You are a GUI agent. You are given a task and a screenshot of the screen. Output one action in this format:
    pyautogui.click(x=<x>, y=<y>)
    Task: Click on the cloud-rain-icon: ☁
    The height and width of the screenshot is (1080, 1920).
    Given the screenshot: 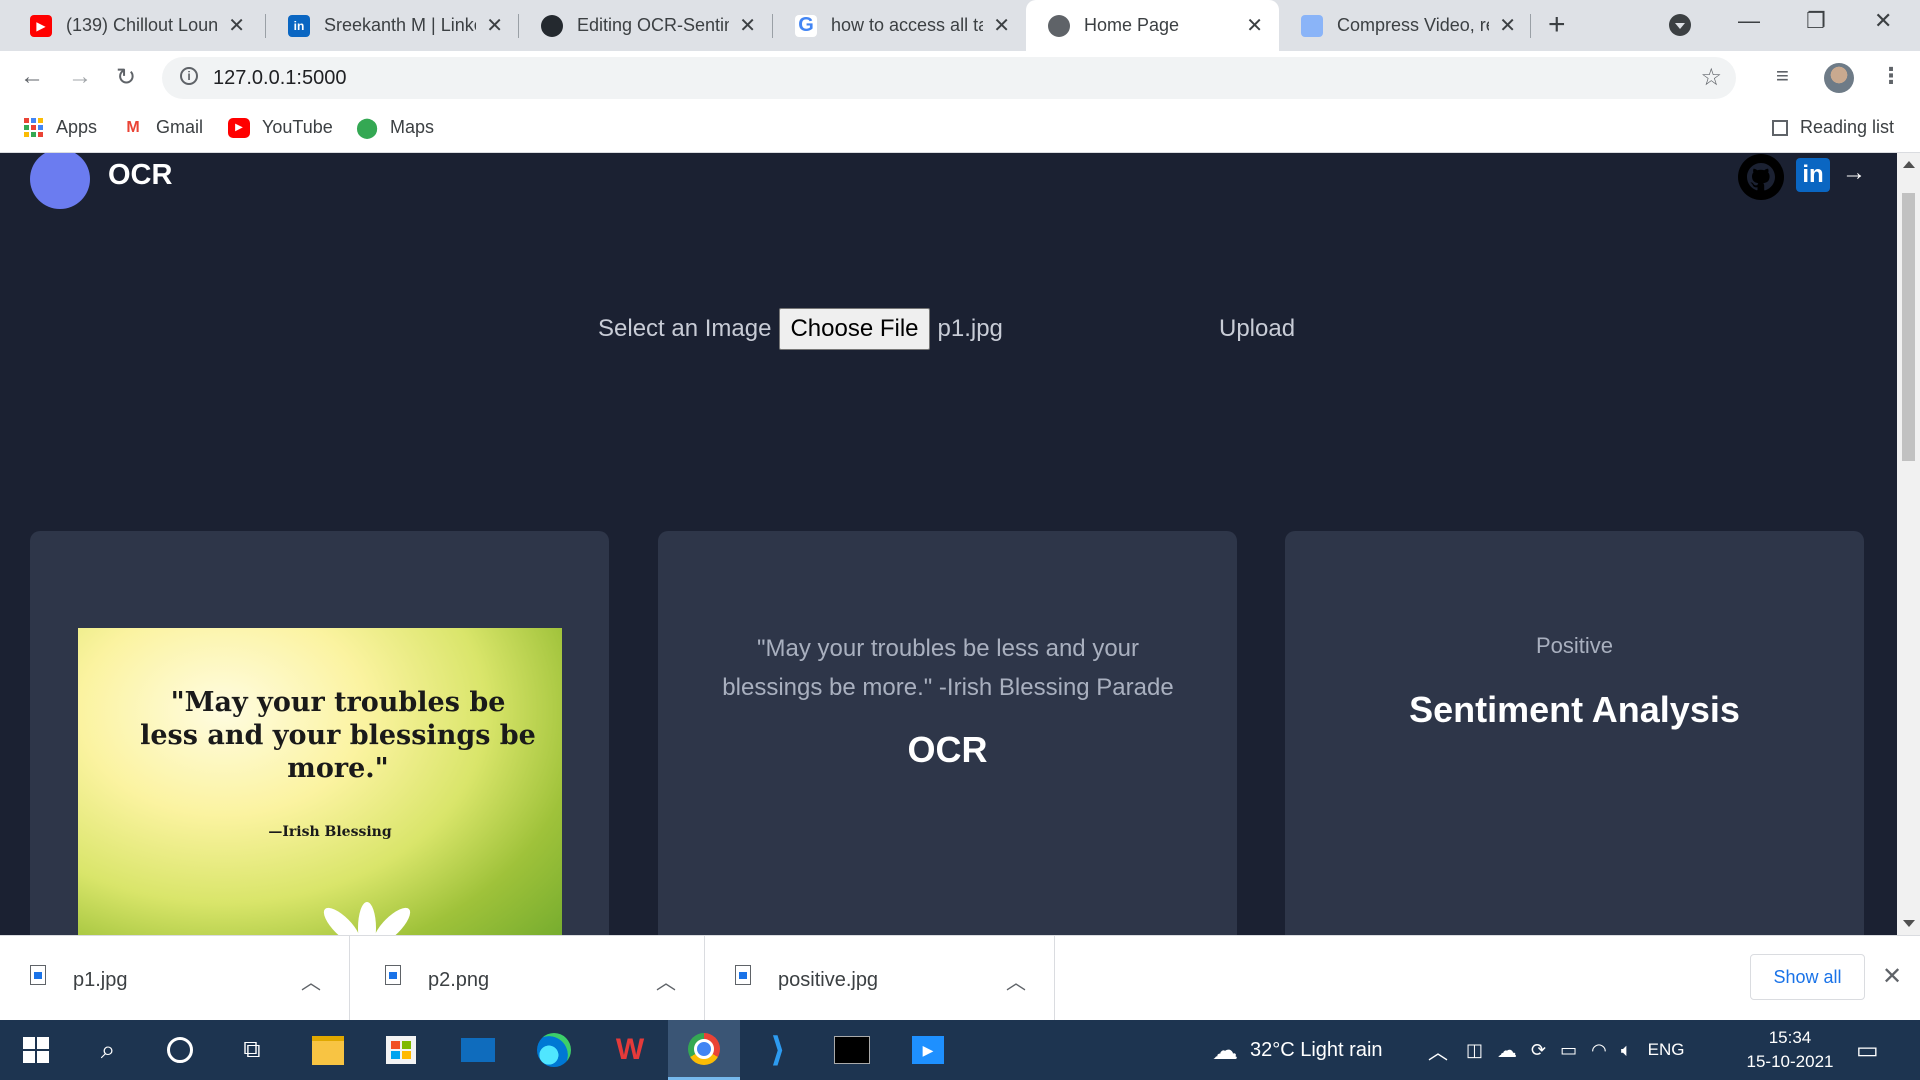 What is the action you would take?
    pyautogui.click(x=1225, y=1049)
    